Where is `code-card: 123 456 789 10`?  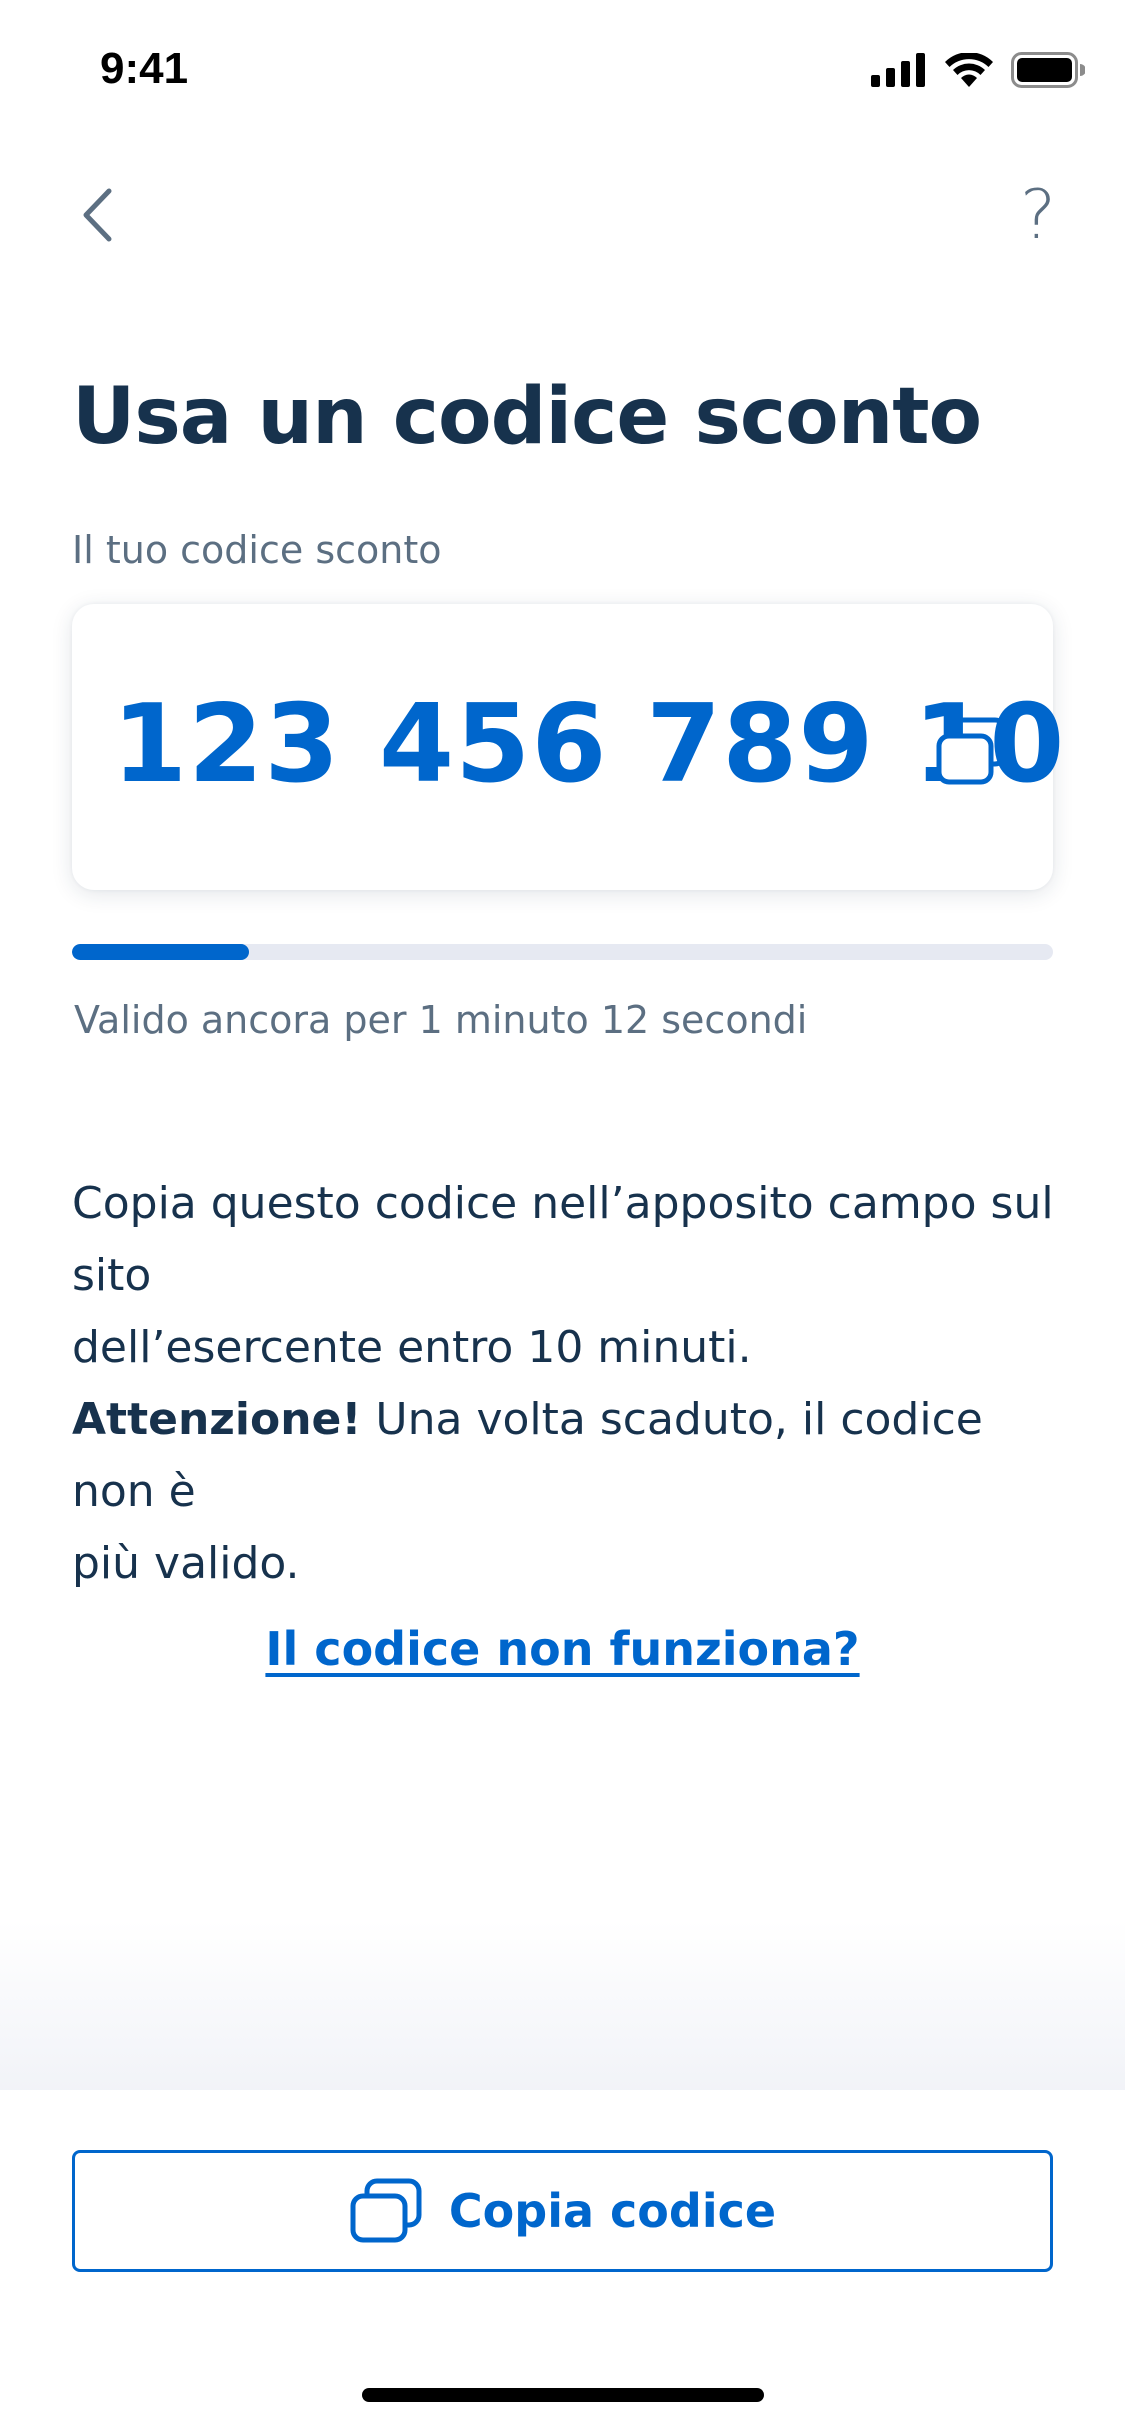 code-card: 123 456 789 10 is located at coordinates (568, 747).